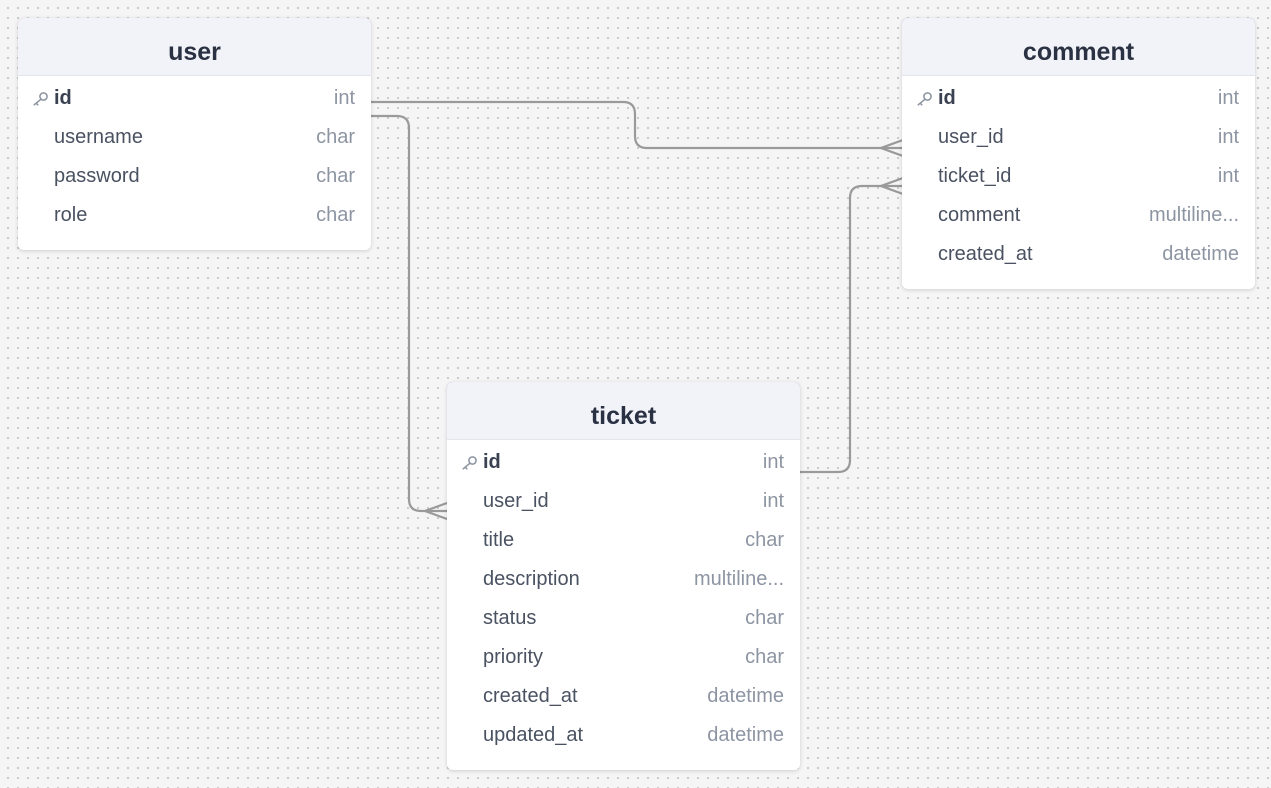  What do you see at coordinates (97, 176) in the screenshot?
I see `field-name: password` at bounding box center [97, 176].